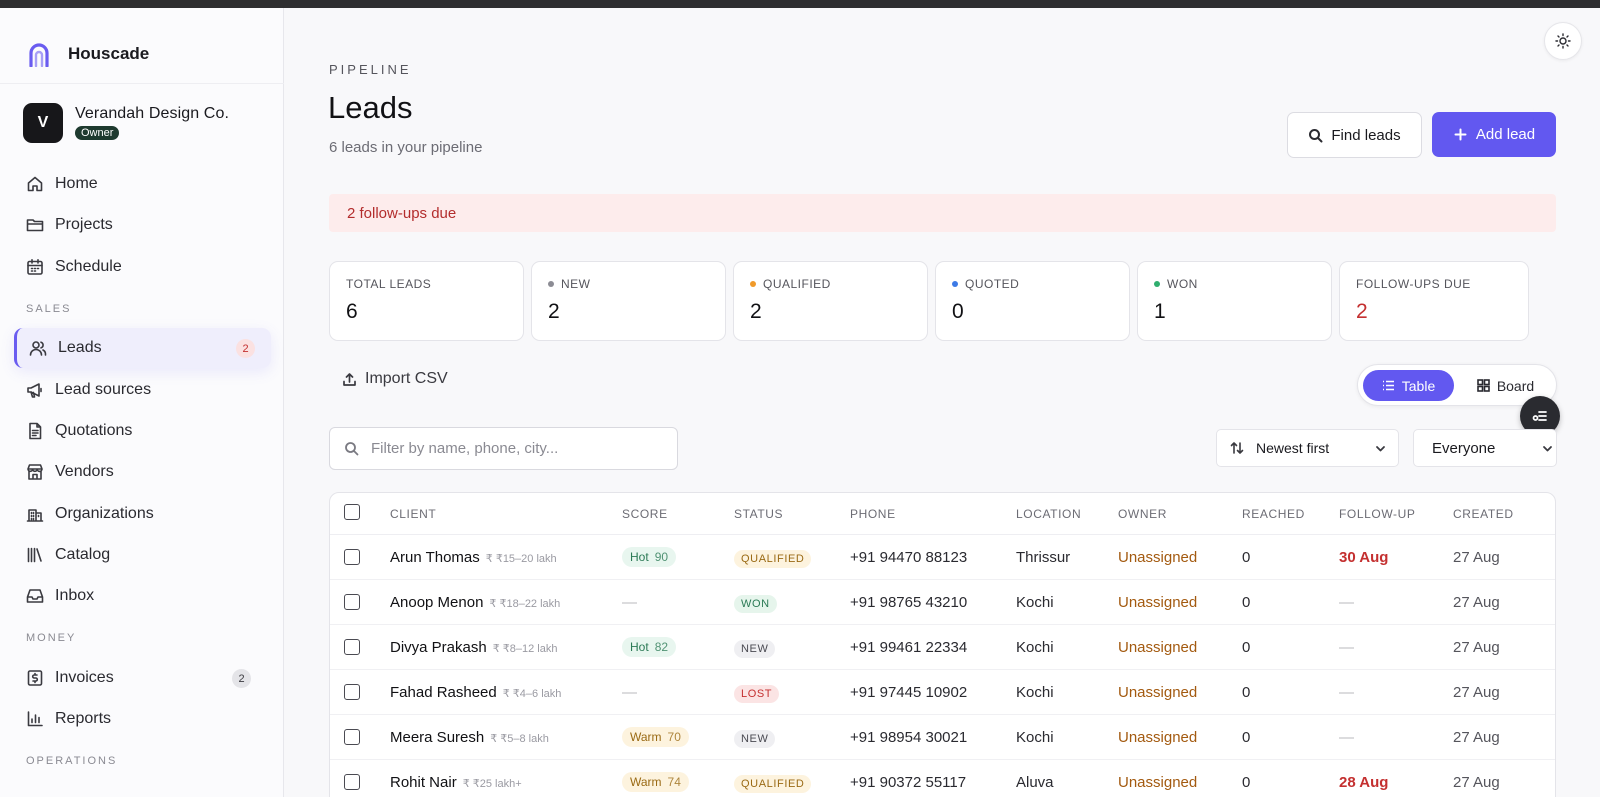  I want to click on brand: Houscade, so click(87, 54).